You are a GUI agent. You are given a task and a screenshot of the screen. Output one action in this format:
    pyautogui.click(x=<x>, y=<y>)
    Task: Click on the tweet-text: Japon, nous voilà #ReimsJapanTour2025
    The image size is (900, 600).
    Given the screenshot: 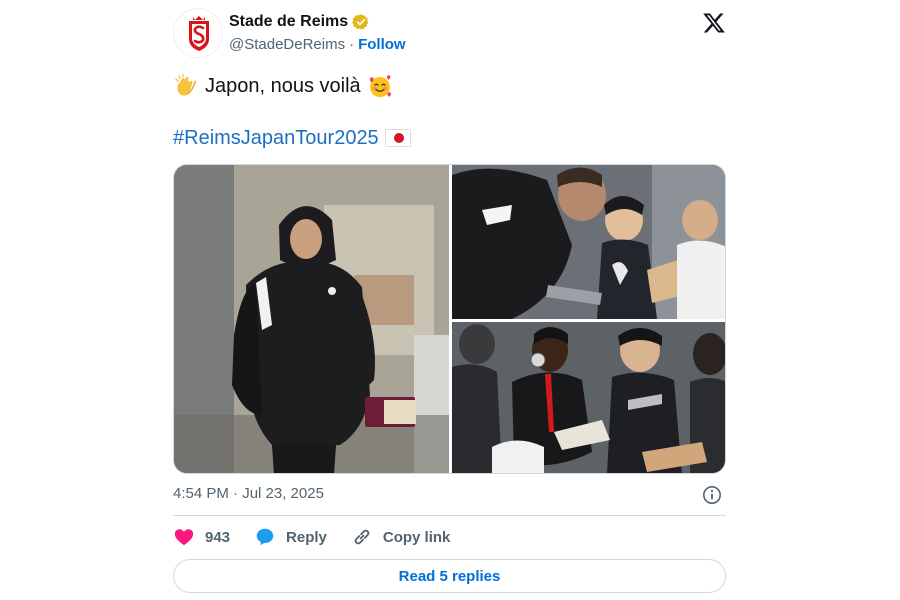 What is the action you would take?
    pyautogui.click(x=449, y=112)
    